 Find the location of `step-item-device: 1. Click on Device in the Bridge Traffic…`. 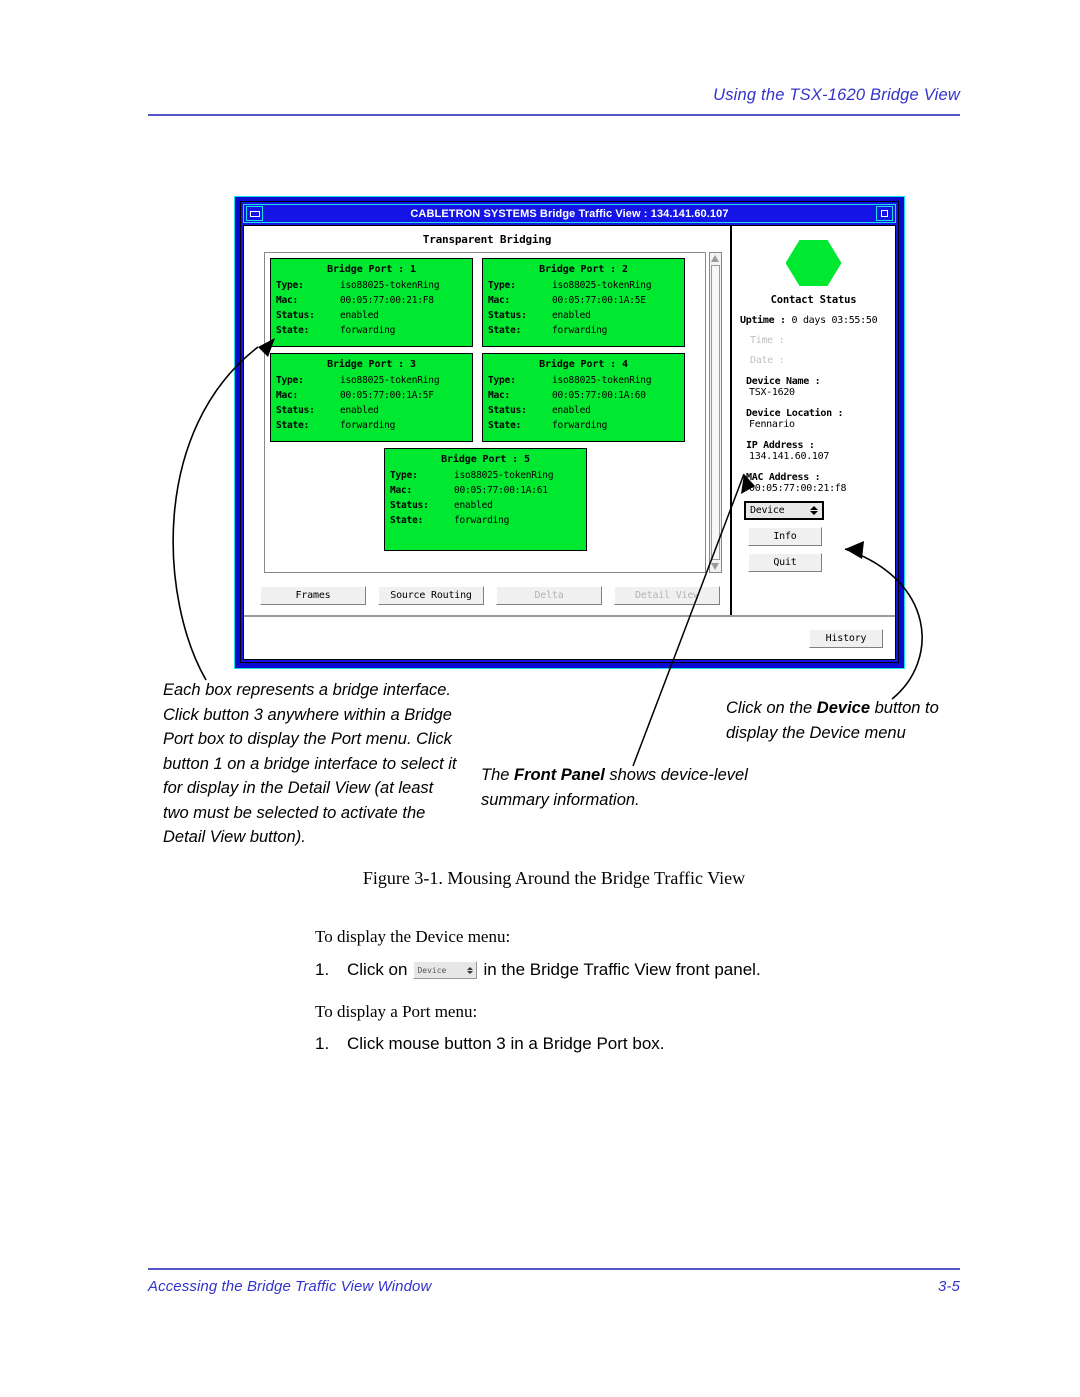

step-item-device: 1. Click on Device in the Bridge Traffic… is located at coordinates (538, 970).